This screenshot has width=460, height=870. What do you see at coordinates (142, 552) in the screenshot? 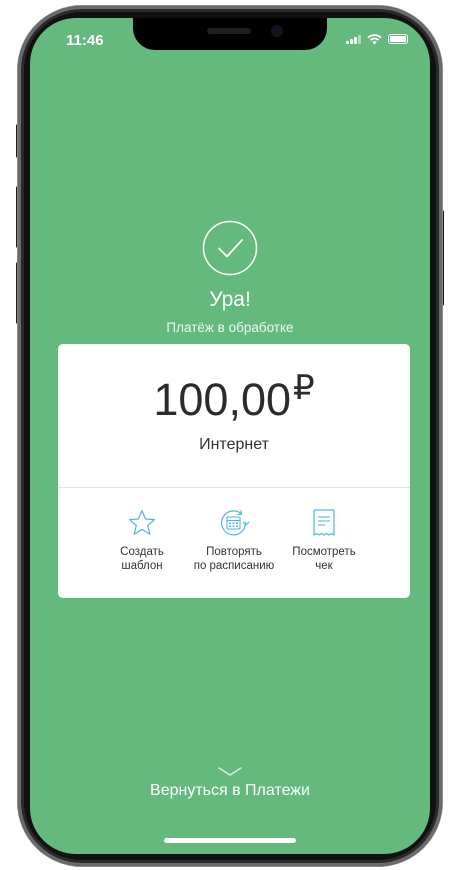
I see `create-template-label-1: Создать` at bounding box center [142, 552].